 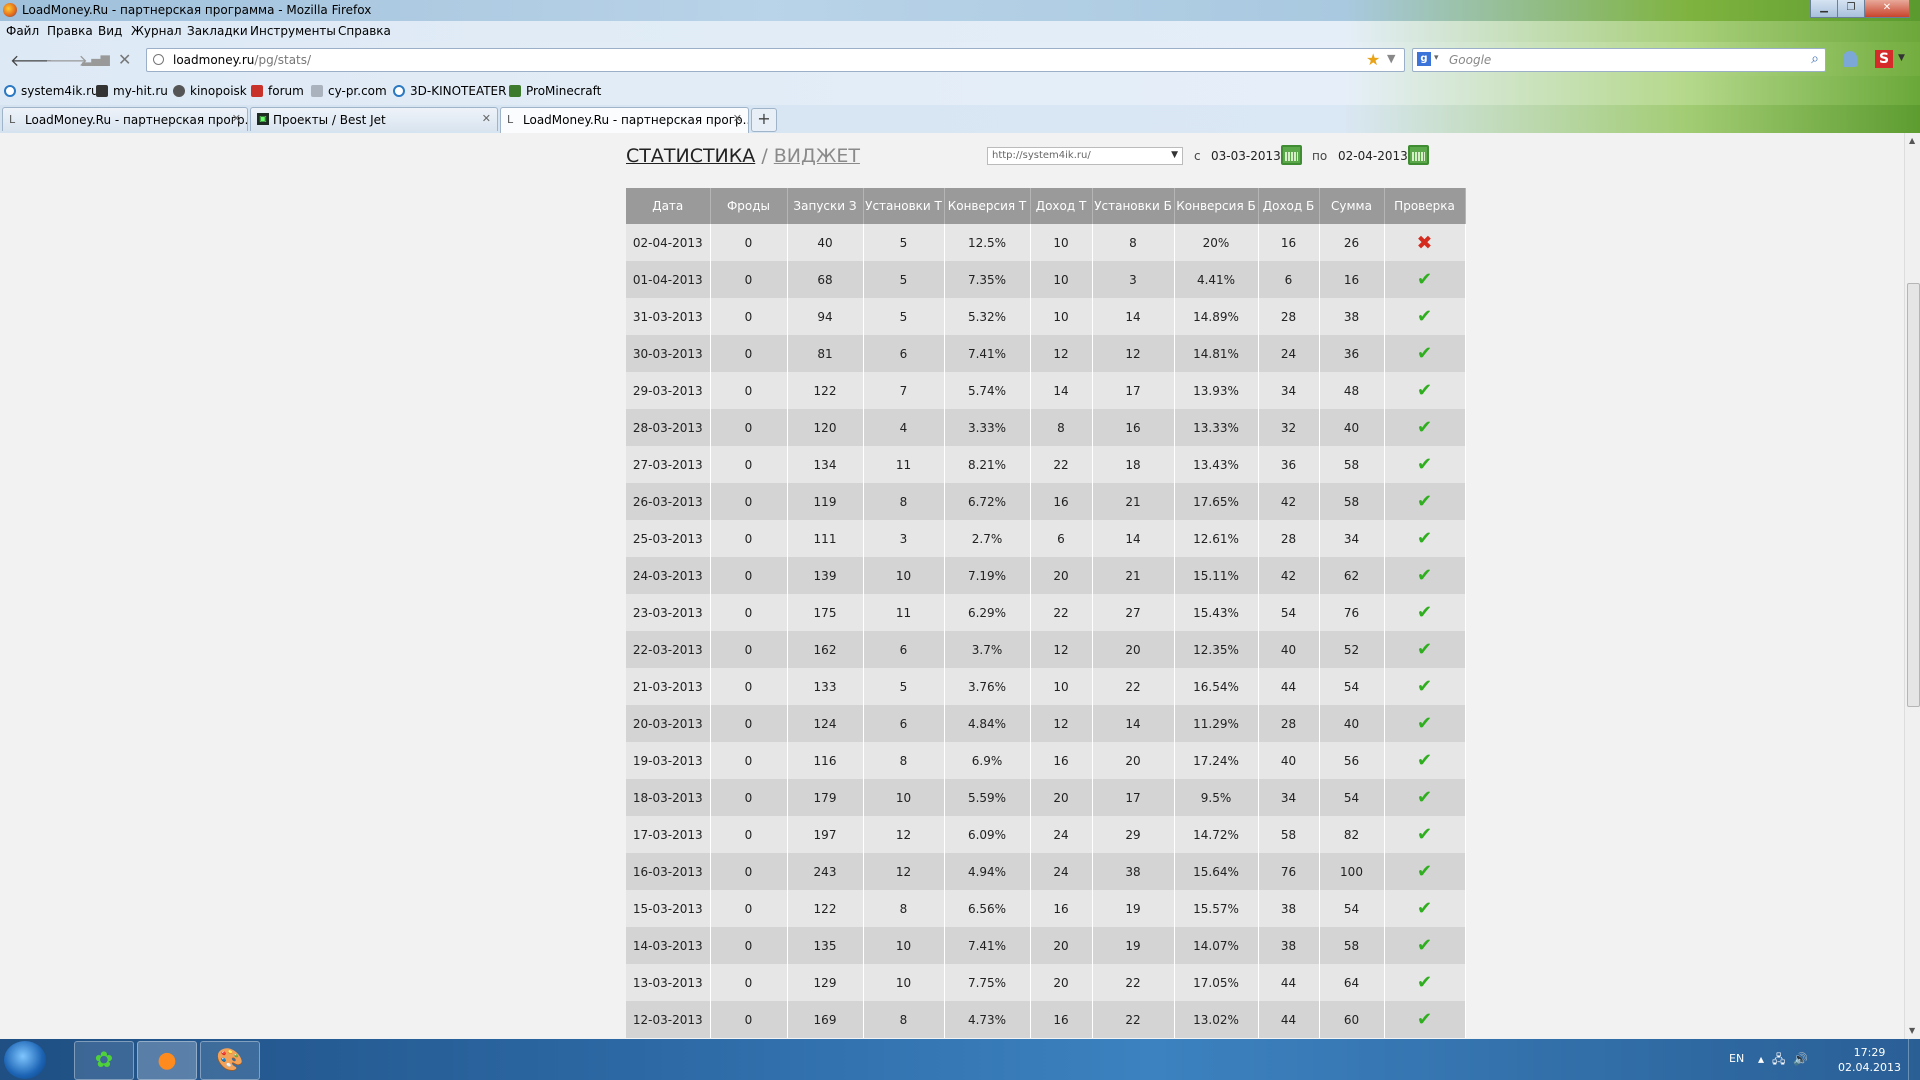 What do you see at coordinates (70, 31) in the screenshot?
I see `menu-edit: Правка` at bounding box center [70, 31].